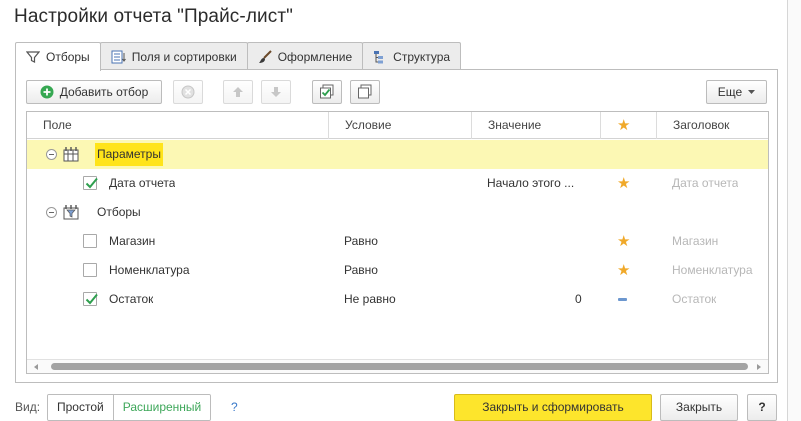 The width and height of the screenshot is (801, 421). I want to click on column-user-settings-star: ★, so click(628, 125).